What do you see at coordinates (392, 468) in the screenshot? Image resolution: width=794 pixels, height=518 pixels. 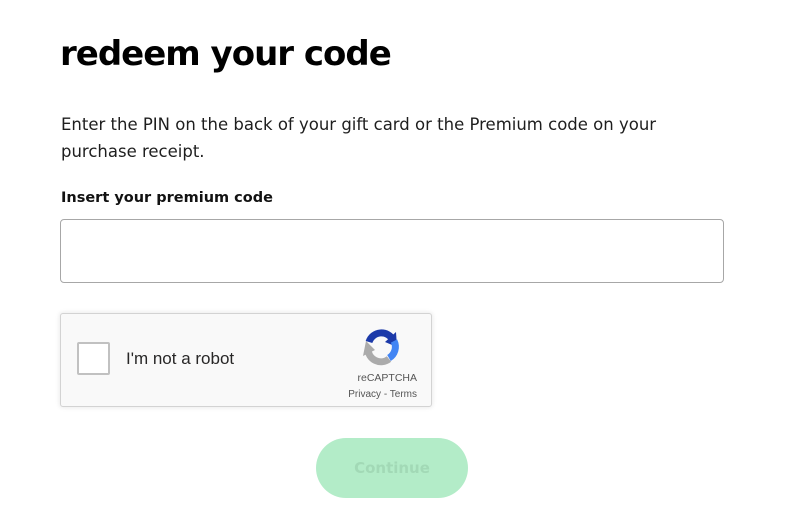 I see `continue-button: Continue` at bounding box center [392, 468].